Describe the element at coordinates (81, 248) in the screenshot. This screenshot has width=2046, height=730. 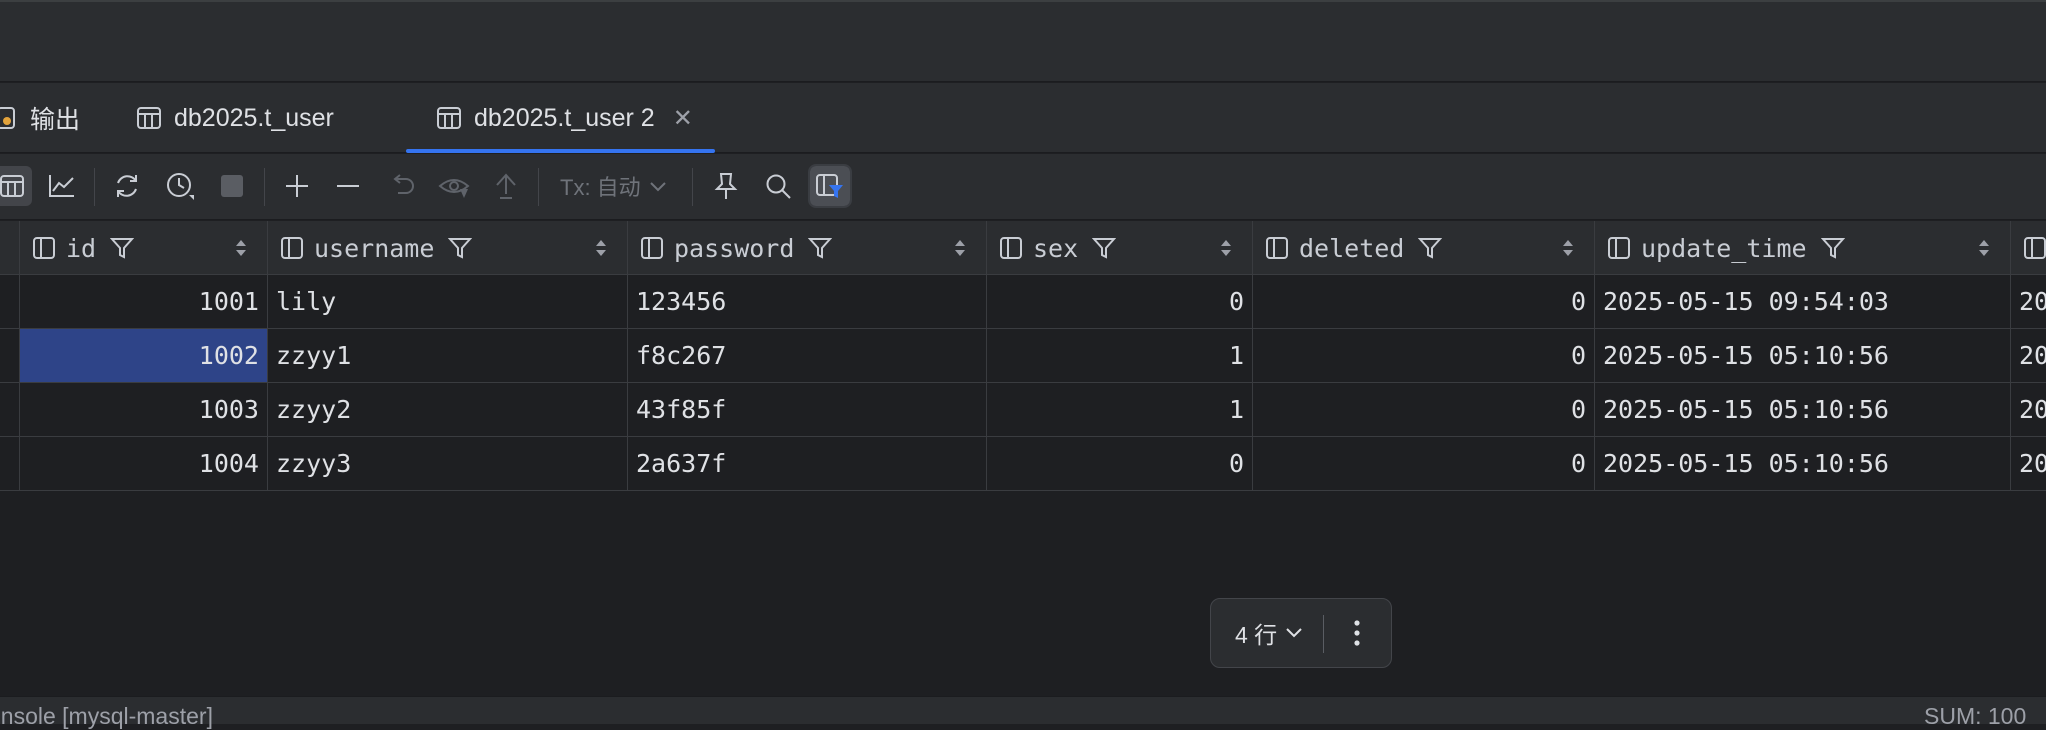
I see `column-name: id` at that location.